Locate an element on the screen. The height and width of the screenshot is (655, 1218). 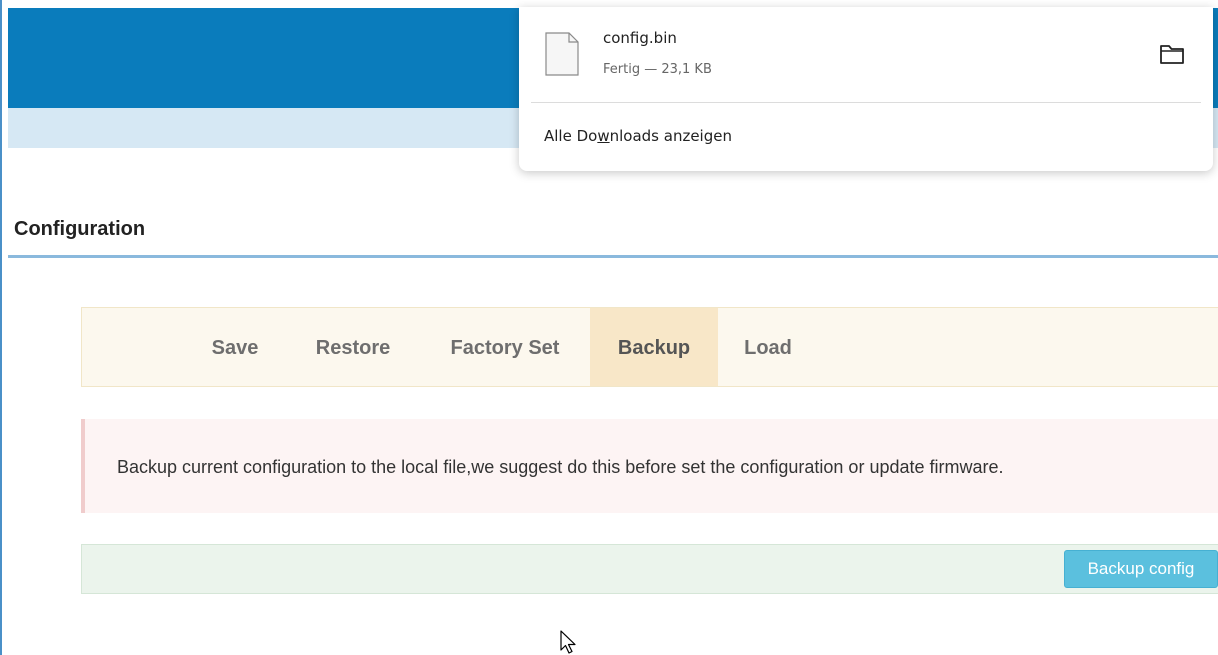
show-all-text-end: nloads anzeigen is located at coordinates (670, 136).